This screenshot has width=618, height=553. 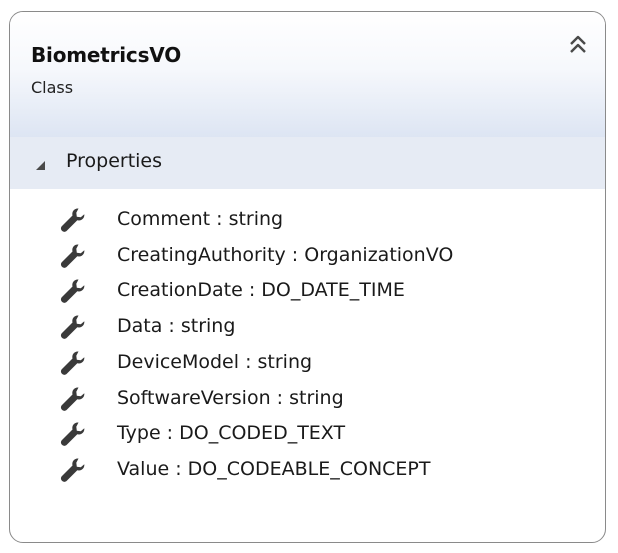 I want to click on property-item: DeviceModel : string, so click(x=307, y=364).